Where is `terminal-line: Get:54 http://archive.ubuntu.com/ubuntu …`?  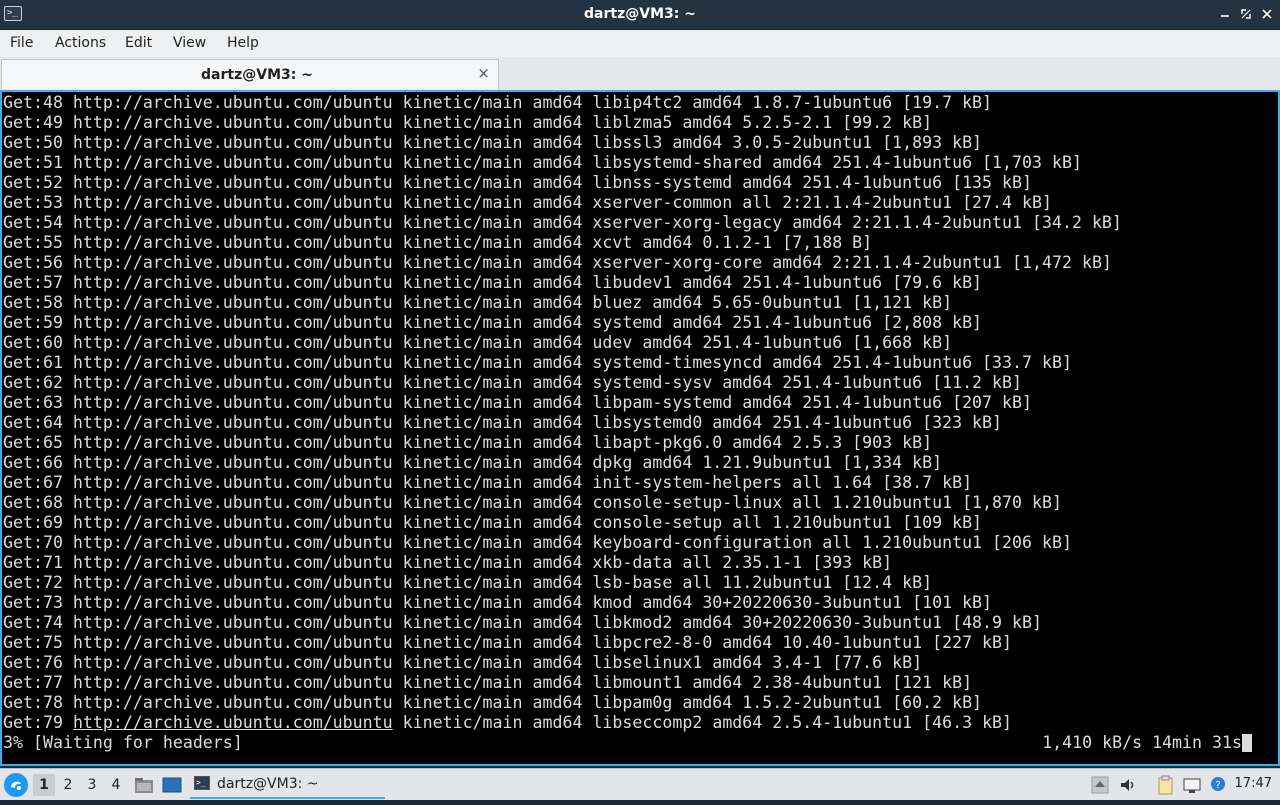
terminal-line: Get:54 http://archive.ubuntu.com/ubuntu … is located at coordinates (562, 222).